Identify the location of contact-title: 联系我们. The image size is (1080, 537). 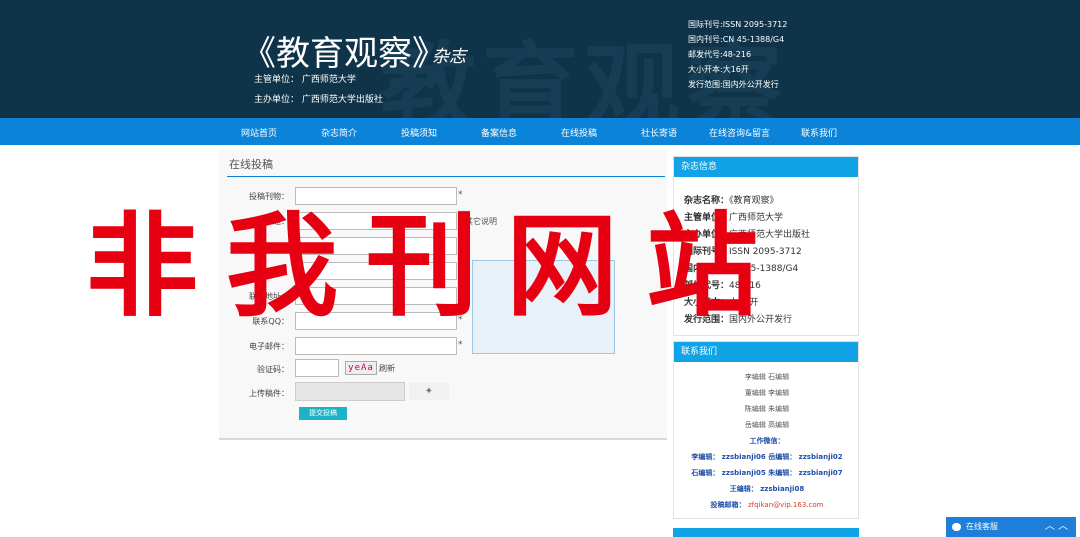
(766, 352).